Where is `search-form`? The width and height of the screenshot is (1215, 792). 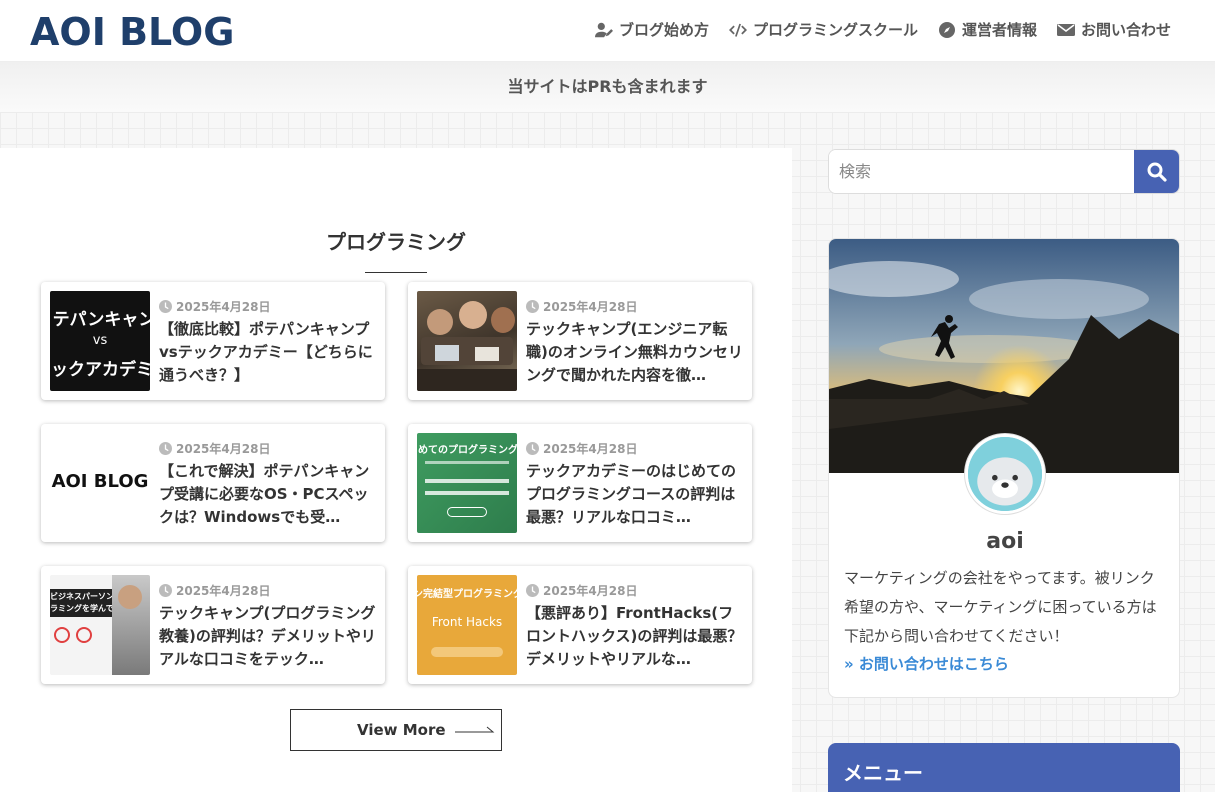 search-form is located at coordinates (1004, 171).